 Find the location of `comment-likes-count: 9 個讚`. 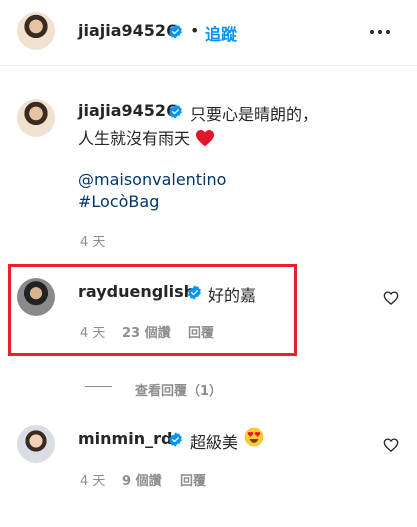

comment-likes-count: 9 個讚 is located at coordinates (142, 479).